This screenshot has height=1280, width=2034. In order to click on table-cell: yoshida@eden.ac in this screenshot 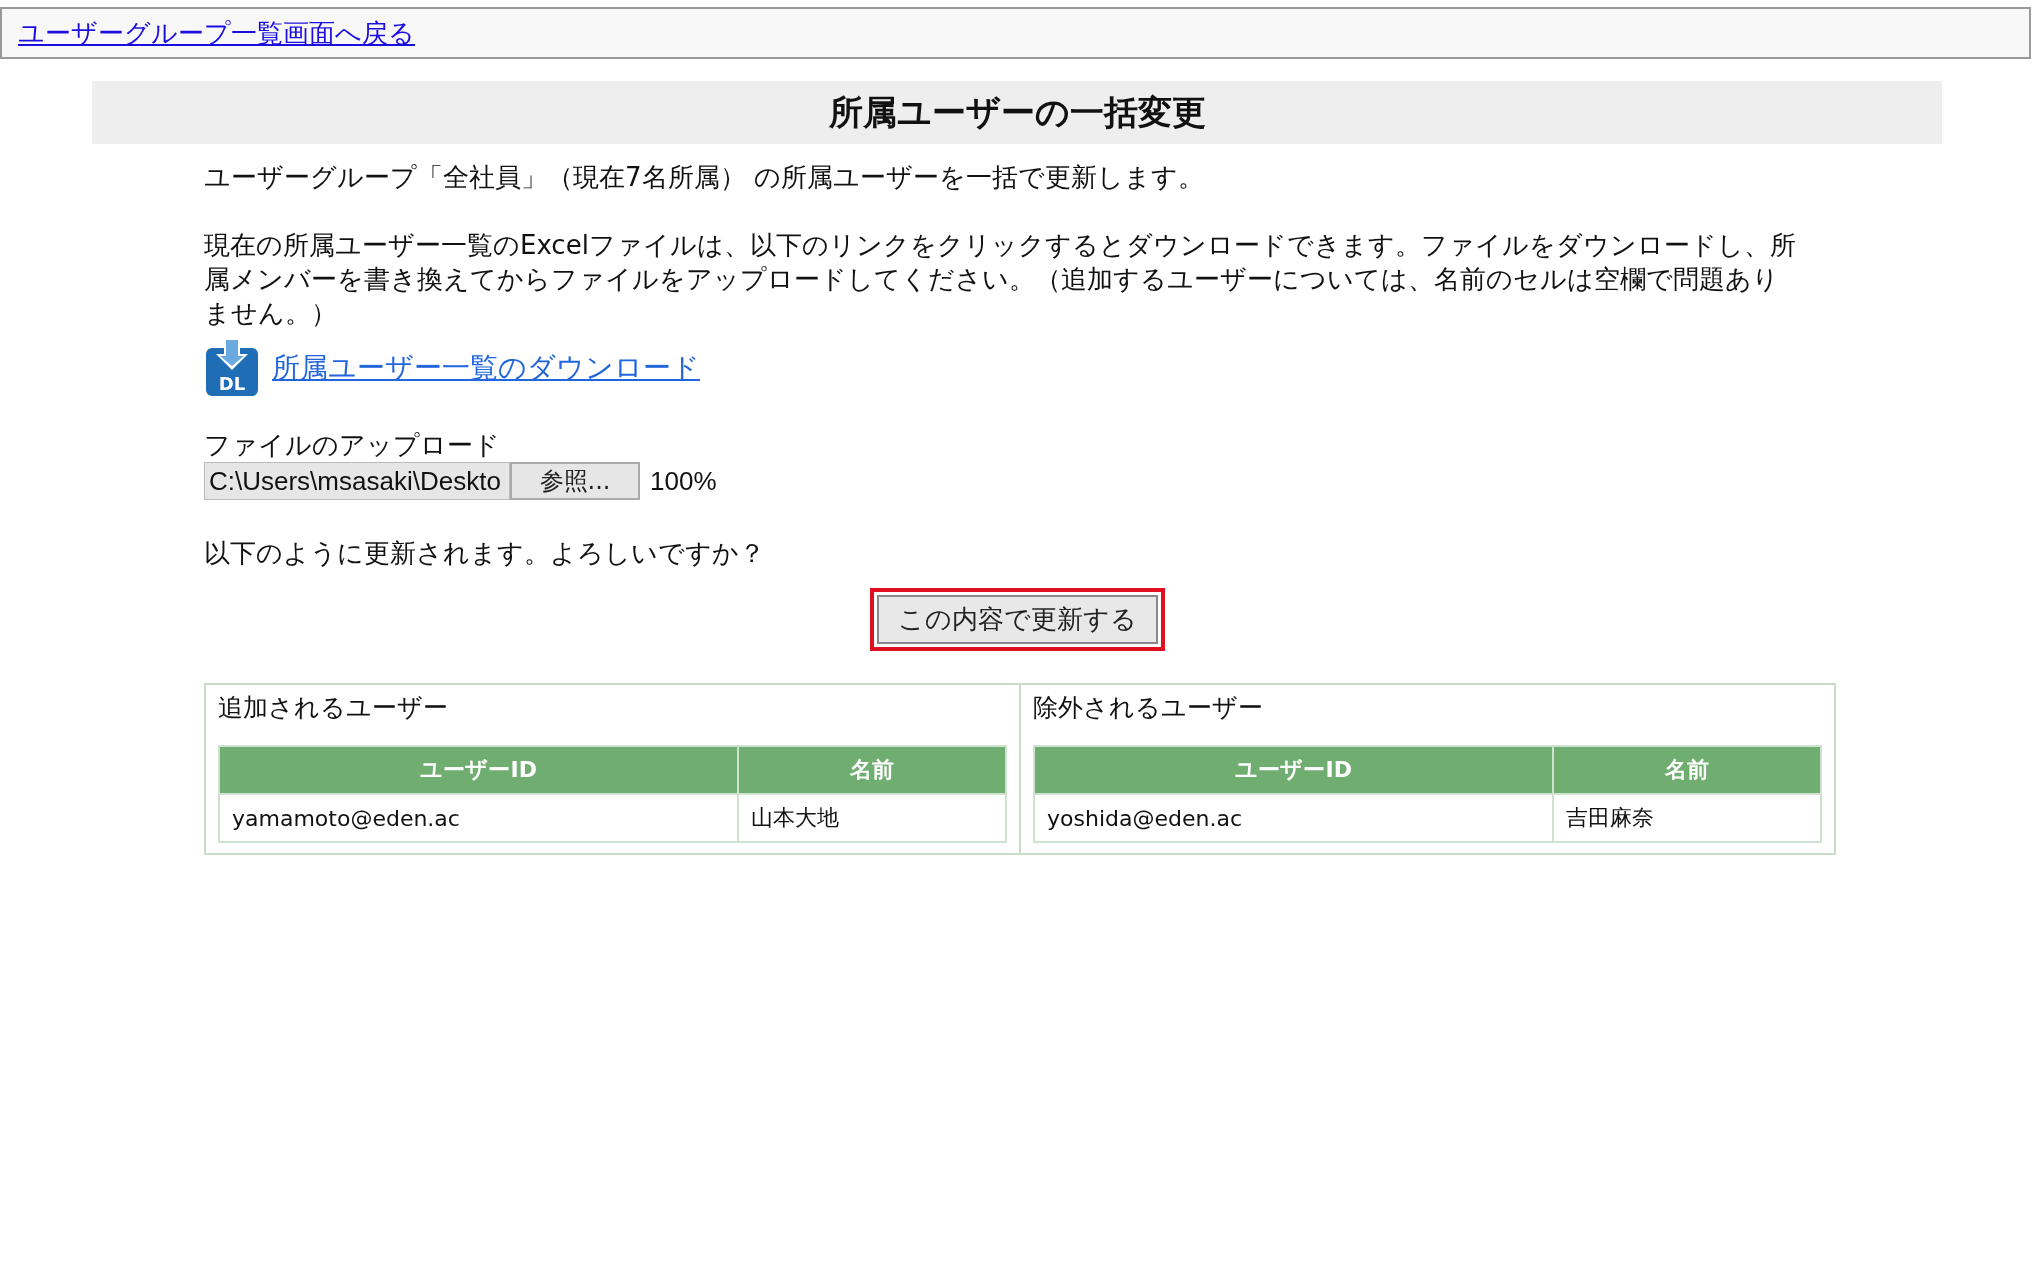, I will do `click(1294, 818)`.